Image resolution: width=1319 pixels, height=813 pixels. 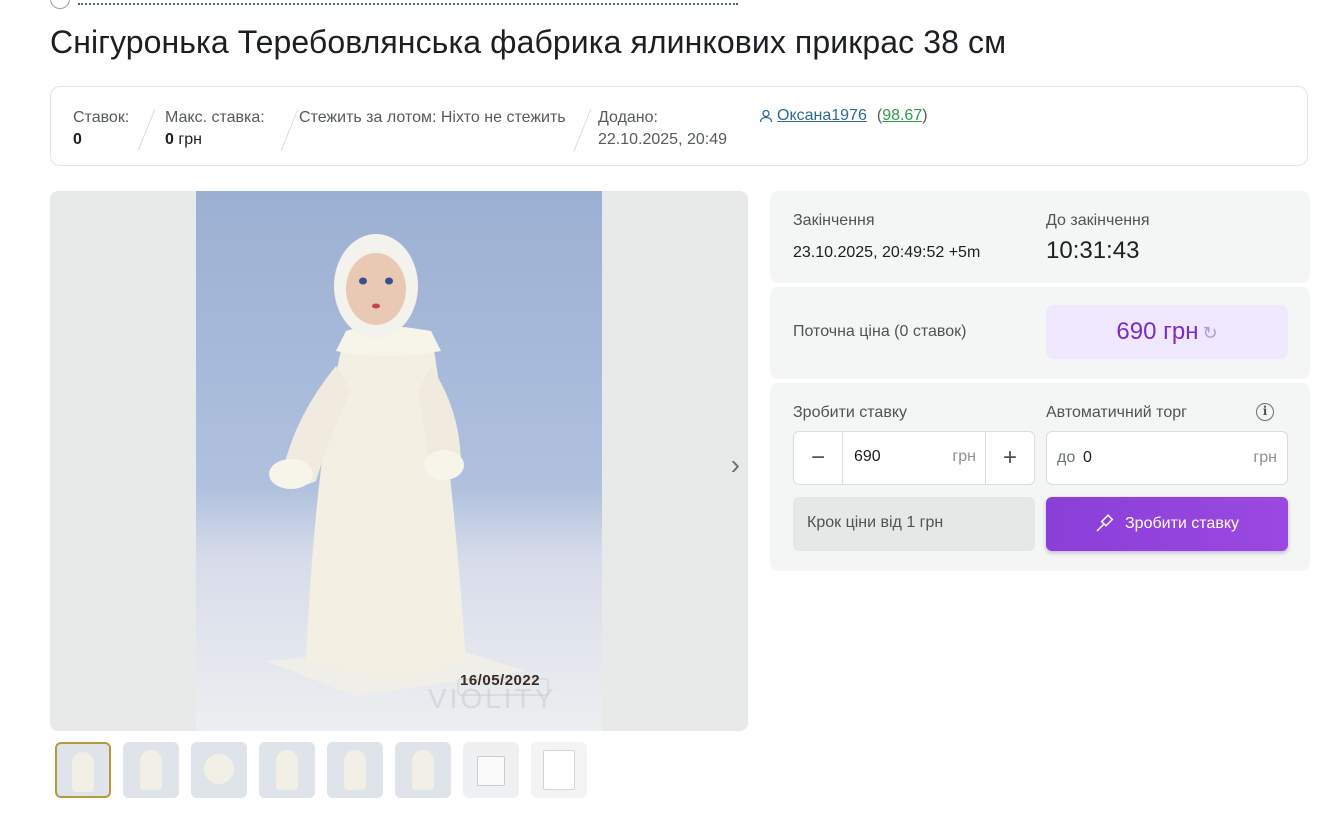 What do you see at coordinates (887, 252) in the screenshot?
I see `end-value: 23.10.2025, 20:49:52 +5m` at bounding box center [887, 252].